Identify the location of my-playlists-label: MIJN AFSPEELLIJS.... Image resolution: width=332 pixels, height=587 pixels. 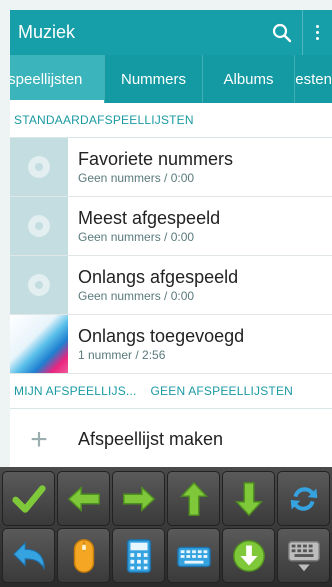
(75, 391).